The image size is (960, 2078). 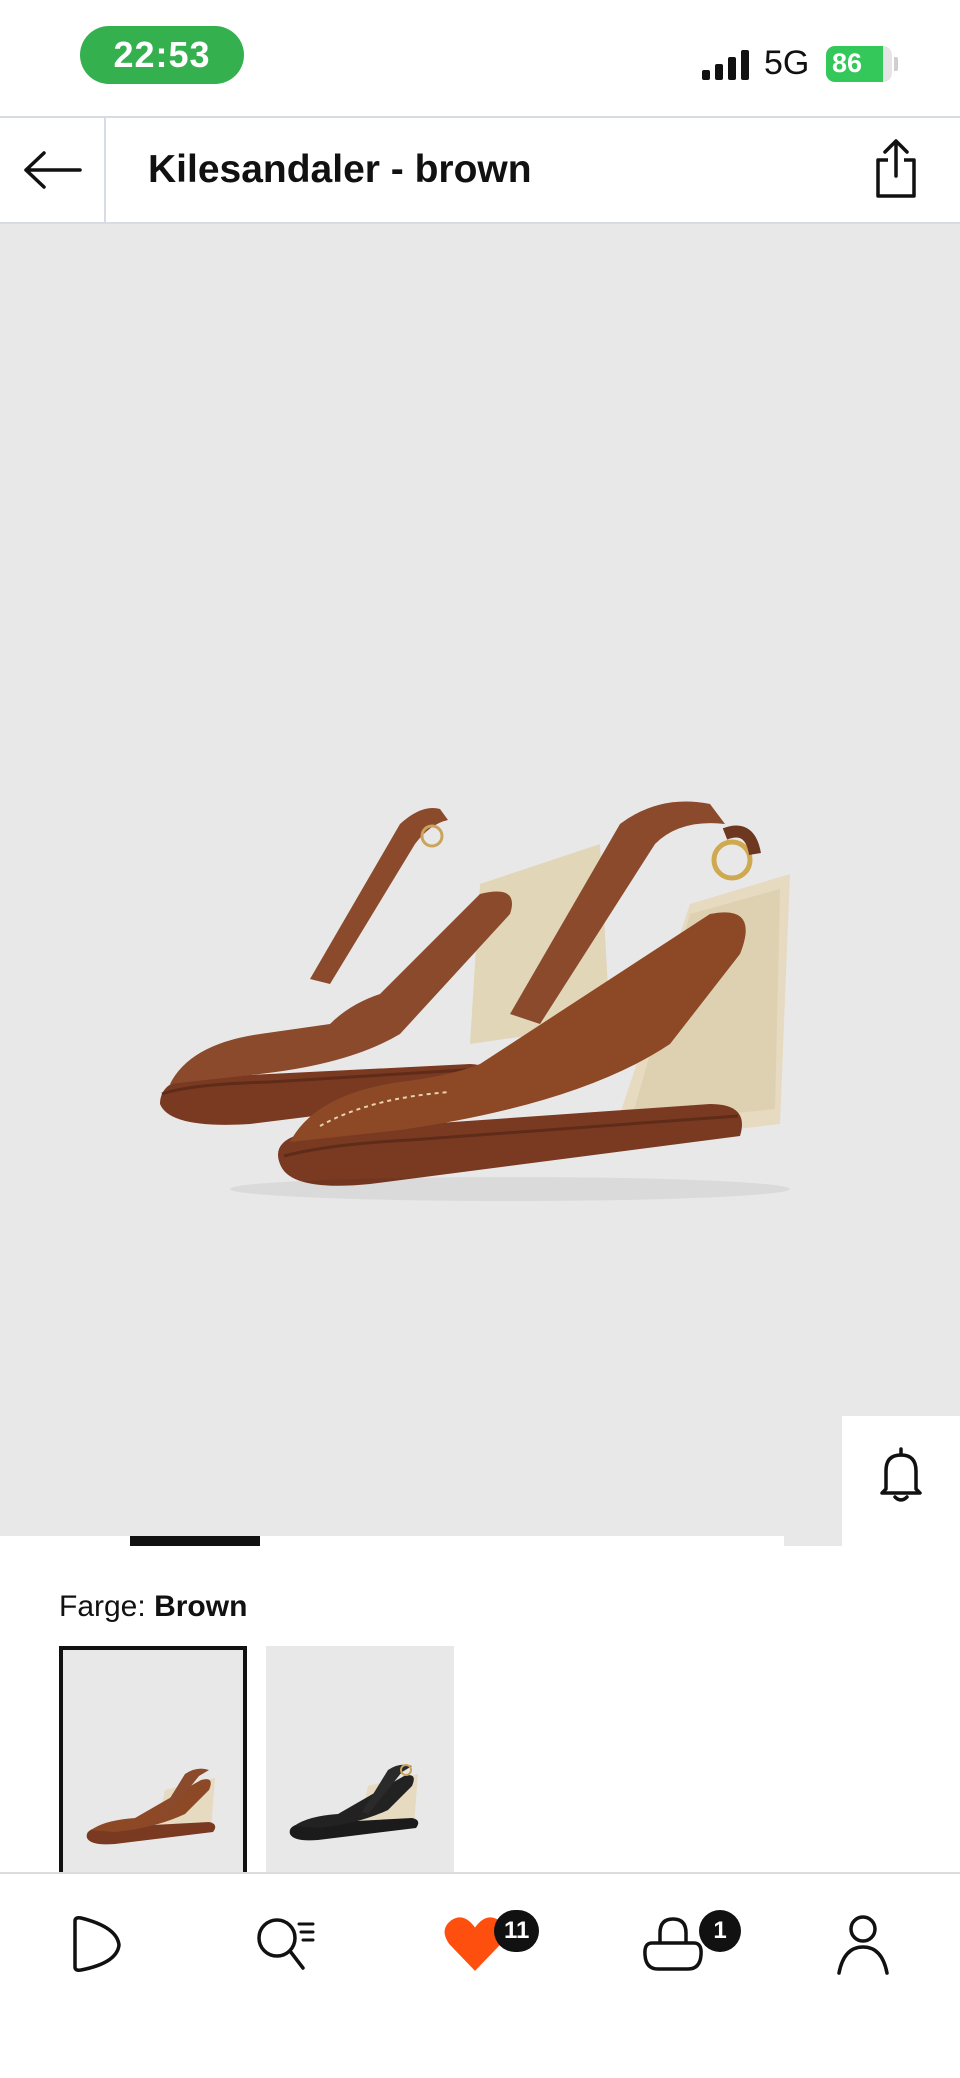 I want to click on notify-button, so click(x=901, y=1475).